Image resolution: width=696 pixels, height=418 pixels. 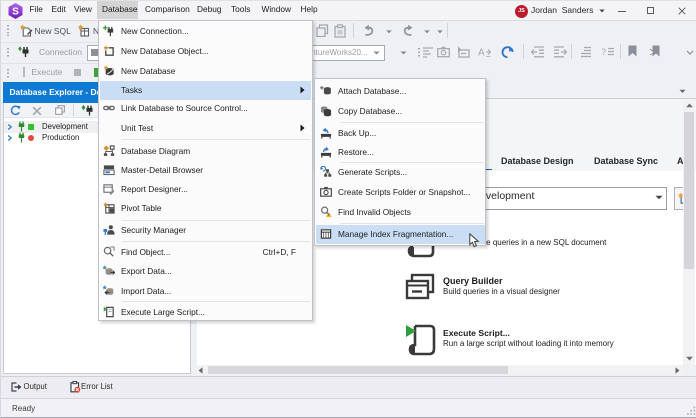 I want to click on svg-text: S, so click(x=15, y=12).